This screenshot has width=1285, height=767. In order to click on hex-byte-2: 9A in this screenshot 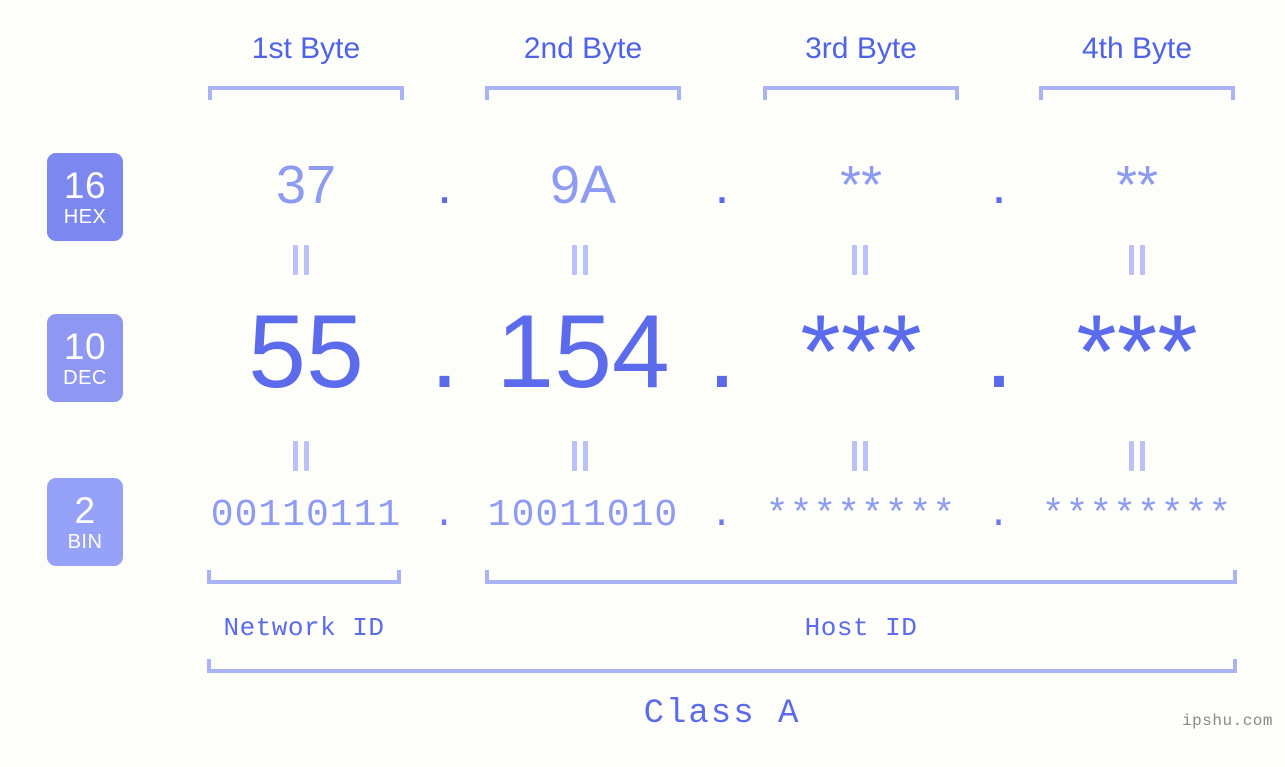, I will do `click(583, 185)`.